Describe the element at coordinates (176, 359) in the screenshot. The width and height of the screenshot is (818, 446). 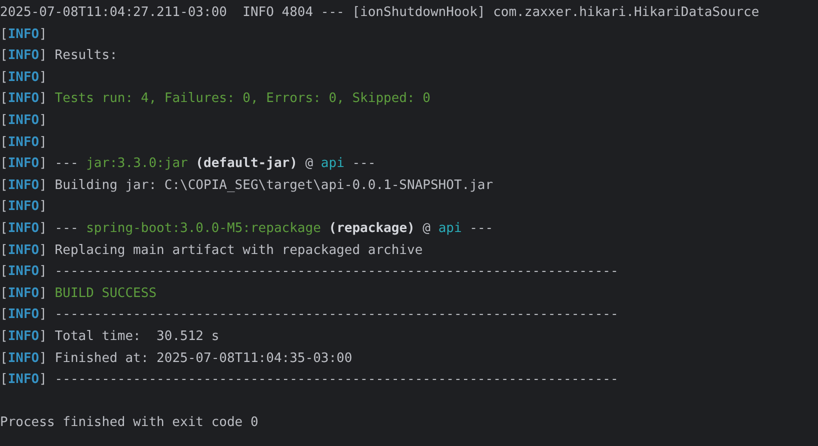
I see `log-line: [INFO] Finished at: 2025-07-08T11:04:35-03:00` at that location.